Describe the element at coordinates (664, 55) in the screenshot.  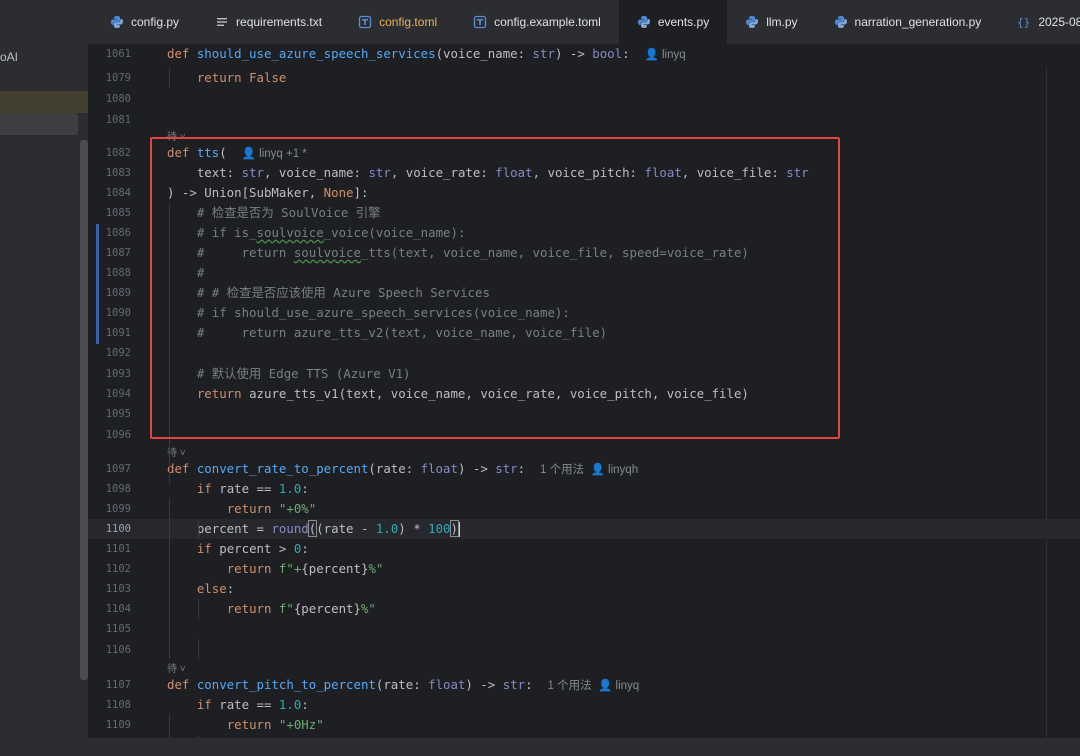
I see `inlay-hint: 👤 linyq` at that location.